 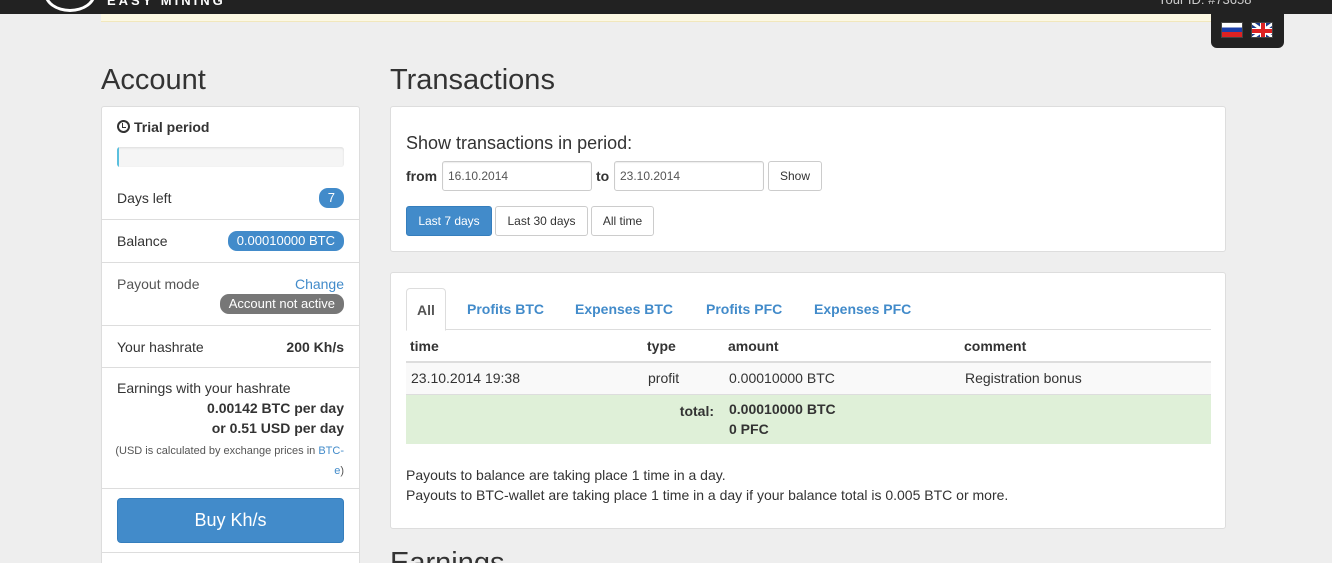 What do you see at coordinates (842, 346) in the screenshot?
I see `col-amount: amount` at bounding box center [842, 346].